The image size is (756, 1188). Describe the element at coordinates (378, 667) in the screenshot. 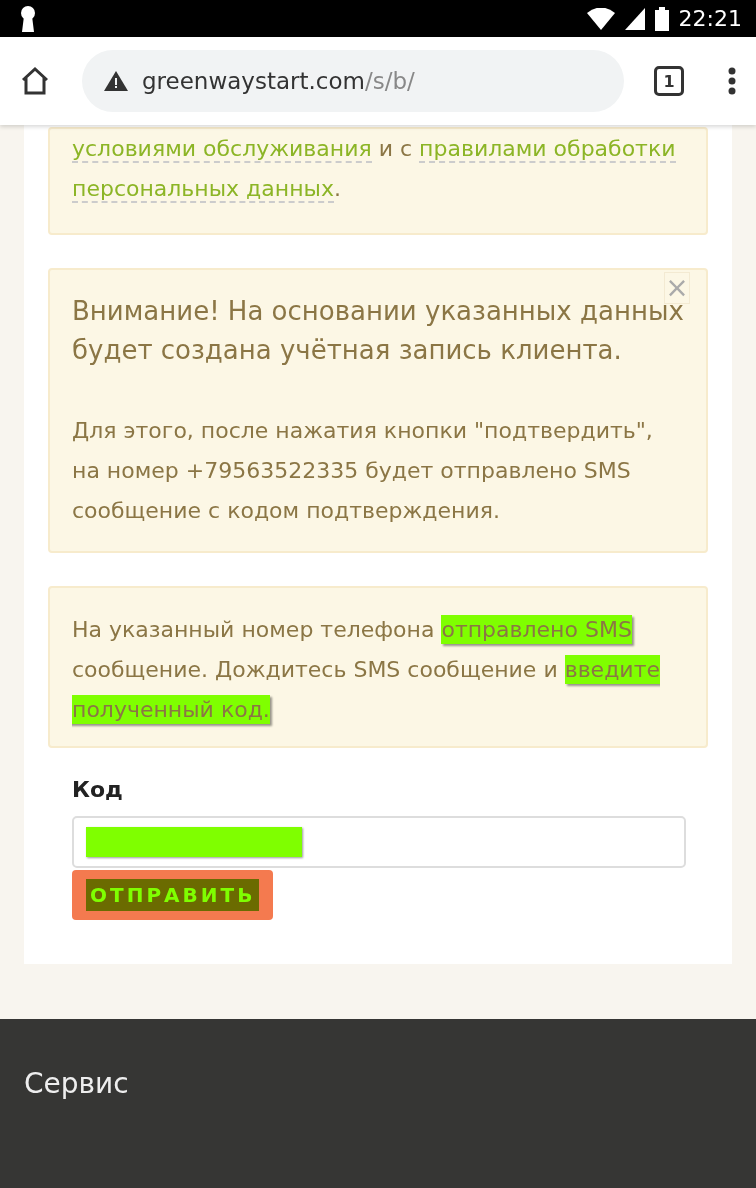

I see `sms-notice: На указанный номер телефона отправлено SMS сообщение. Дождитесь SMS сообщение и введите полученный код.` at that location.